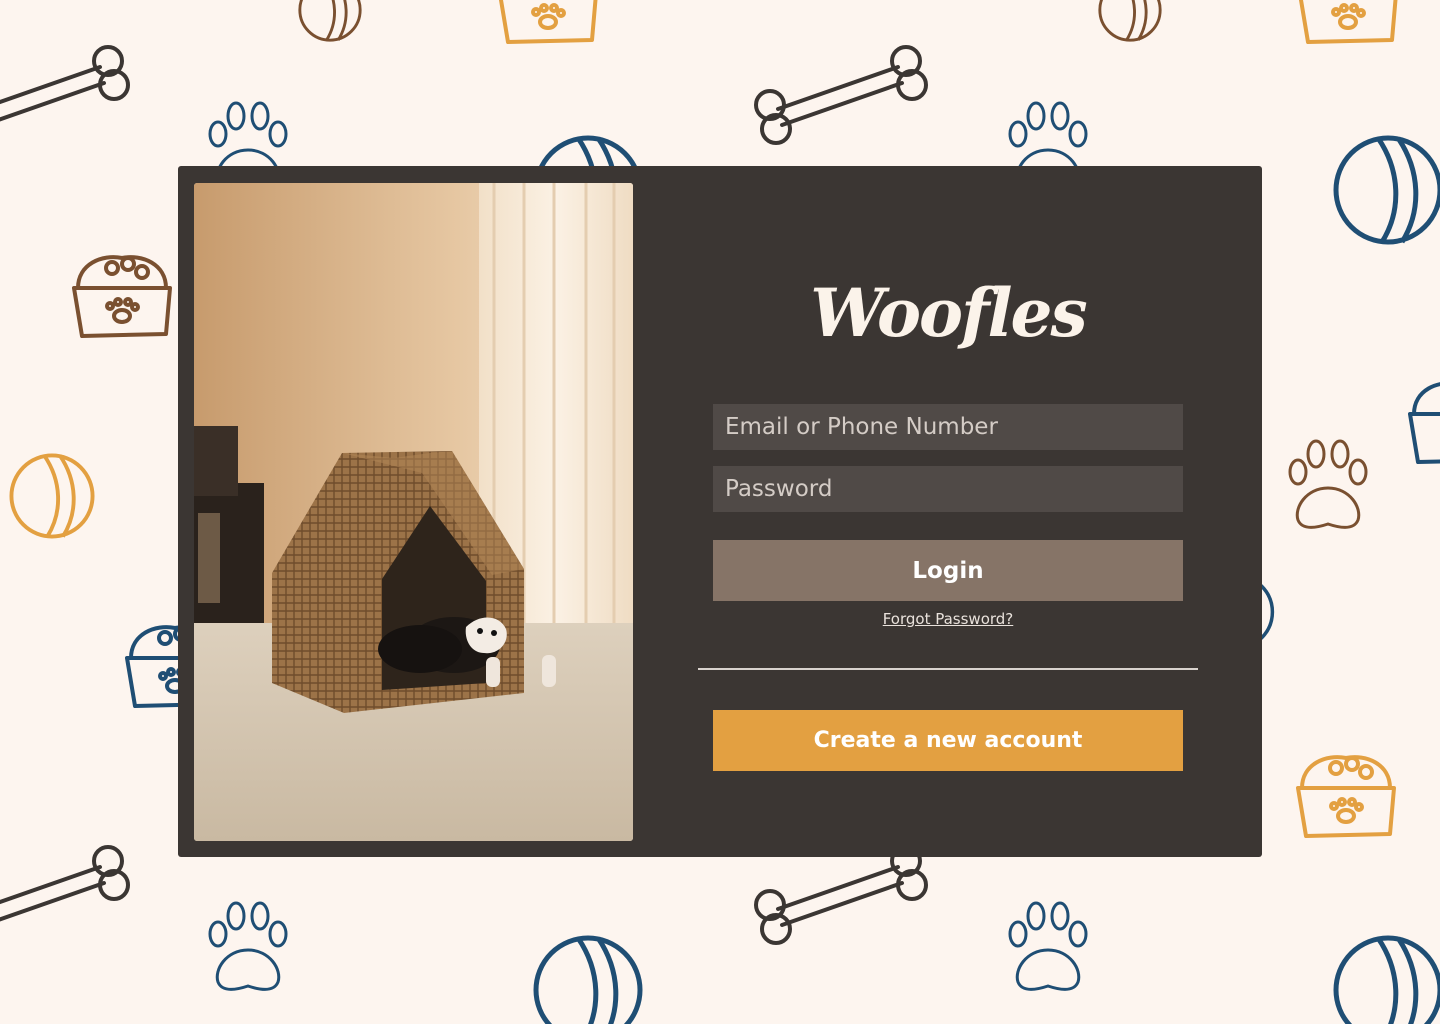  I want to click on email-or-phone-input, so click(948, 427).